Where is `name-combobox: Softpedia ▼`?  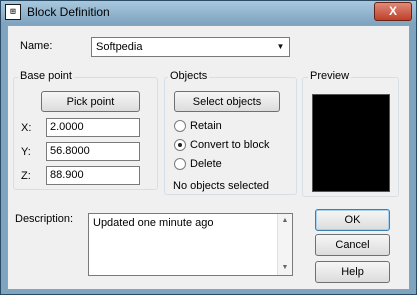
name-combobox: Softpedia ▼ is located at coordinates (190, 47).